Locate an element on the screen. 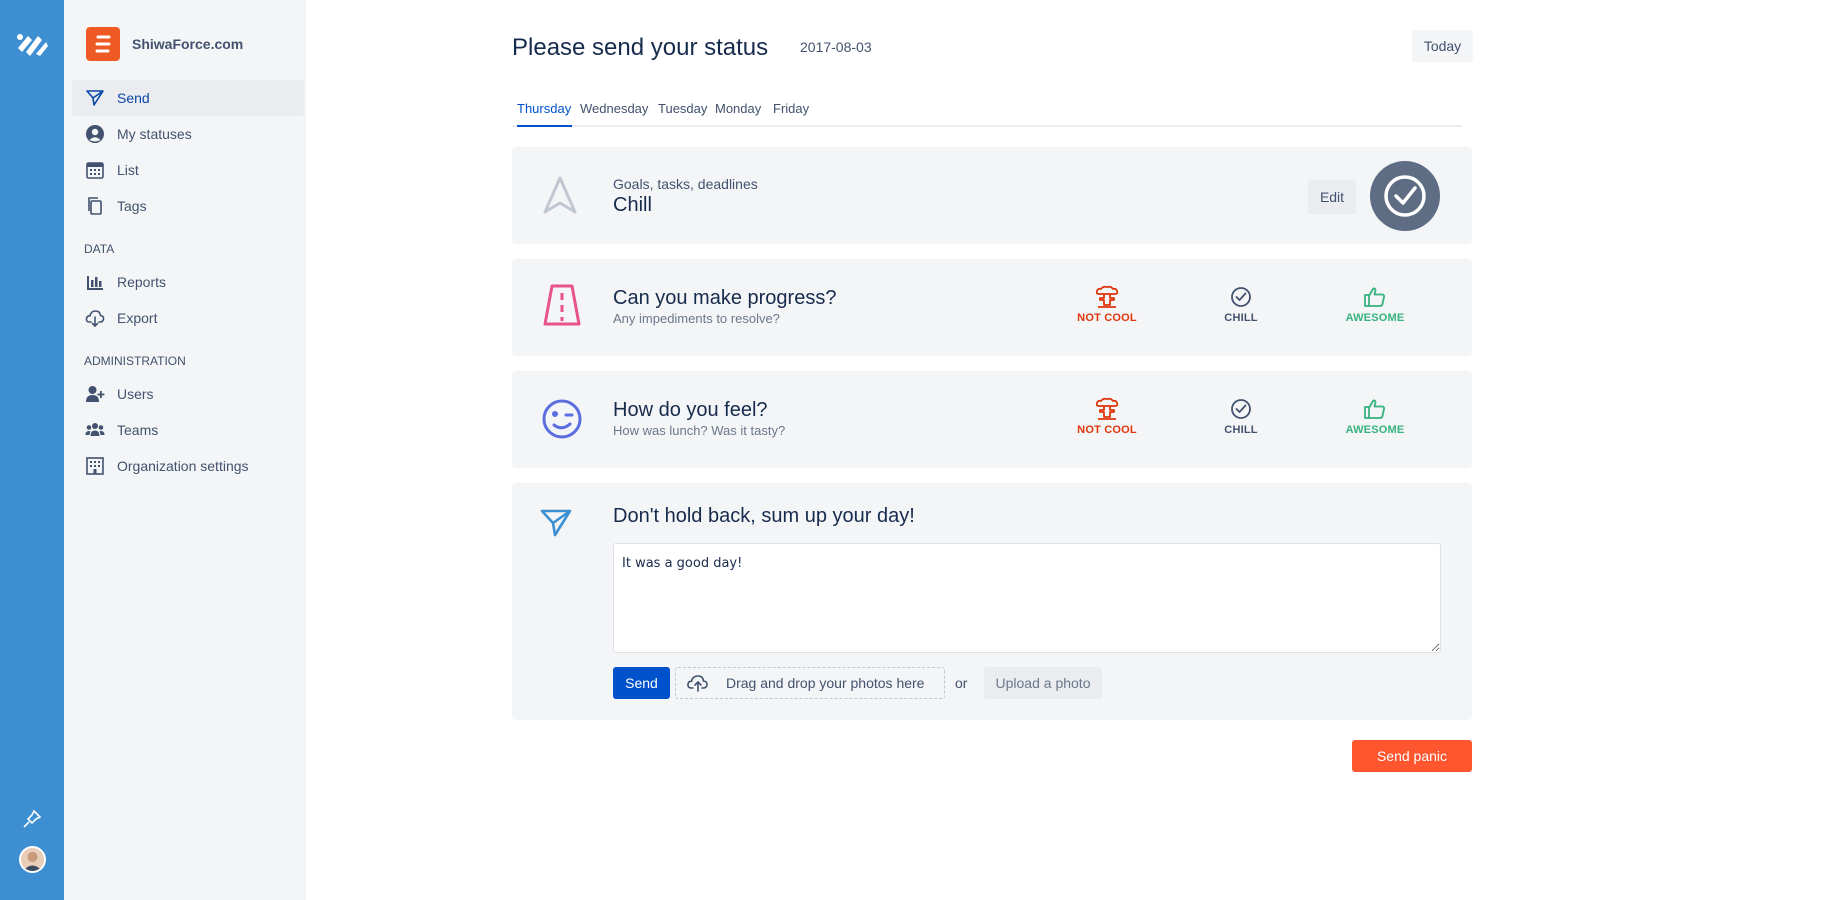 The width and height of the screenshot is (1840, 900). sidebar-item-export: Export is located at coordinates (188, 318).